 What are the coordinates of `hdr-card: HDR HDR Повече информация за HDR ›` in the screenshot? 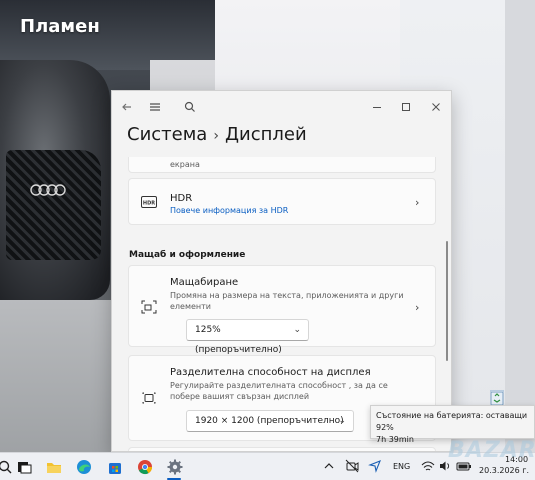 It's located at (282, 201).